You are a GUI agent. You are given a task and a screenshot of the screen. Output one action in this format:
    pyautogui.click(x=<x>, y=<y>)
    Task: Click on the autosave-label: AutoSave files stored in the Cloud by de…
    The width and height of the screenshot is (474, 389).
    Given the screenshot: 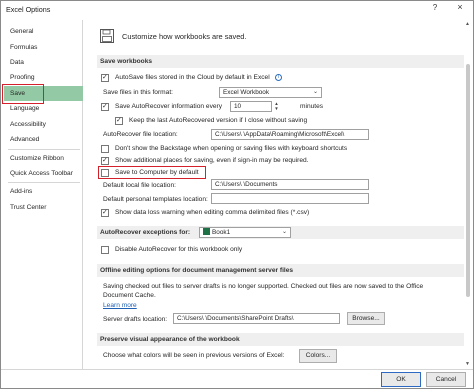 What is the action you would take?
    pyautogui.click(x=192, y=77)
    